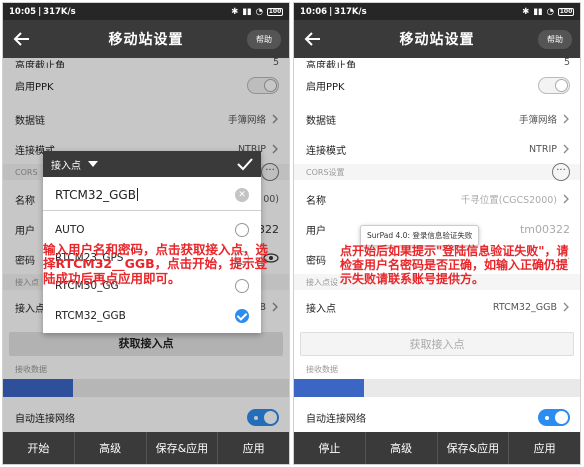  What do you see at coordinates (321, 309) in the screenshot?
I see `mount-point-label: 接入点` at bounding box center [321, 309].